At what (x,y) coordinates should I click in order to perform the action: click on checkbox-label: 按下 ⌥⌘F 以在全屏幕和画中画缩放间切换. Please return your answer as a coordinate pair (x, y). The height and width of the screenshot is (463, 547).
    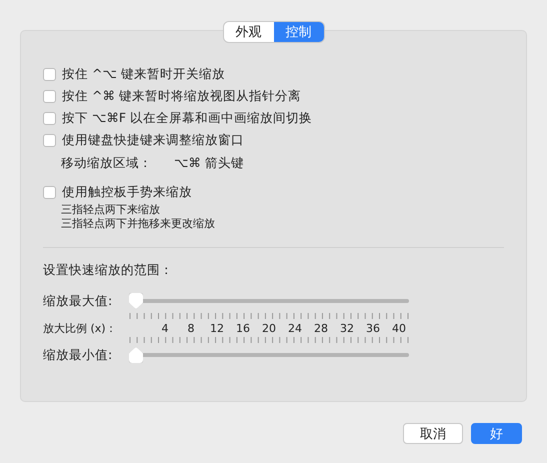
    Looking at the image, I should click on (187, 118).